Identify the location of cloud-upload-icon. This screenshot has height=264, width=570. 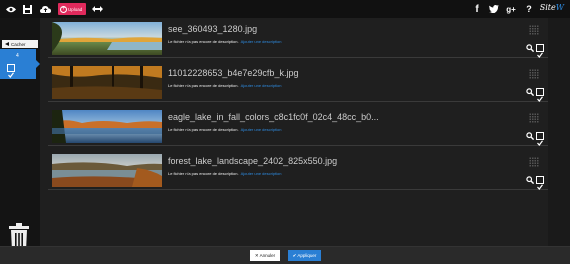
(45, 9).